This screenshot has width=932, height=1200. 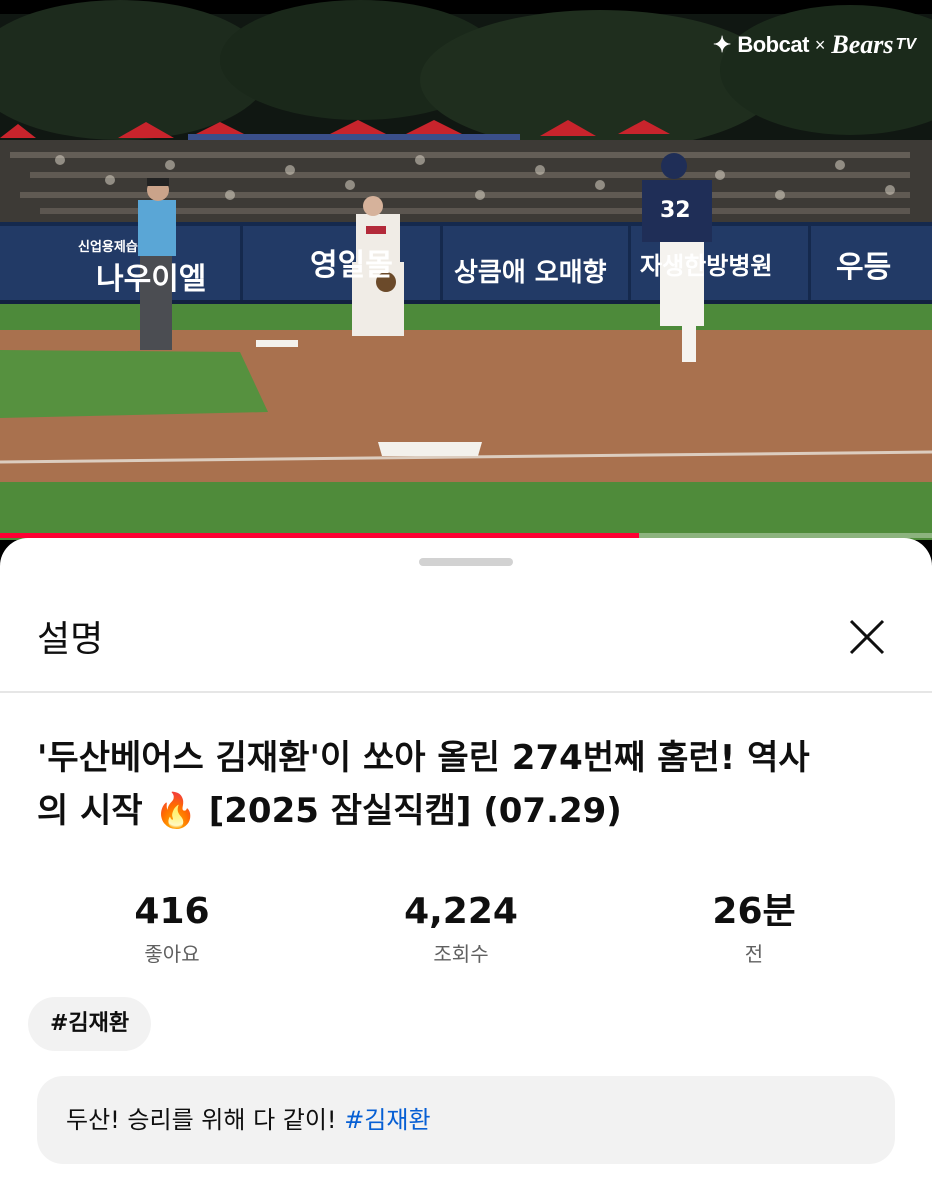 What do you see at coordinates (722, 44) in the screenshot?
I see `bobcat-logo-icon: ✦` at bounding box center [722, 44].